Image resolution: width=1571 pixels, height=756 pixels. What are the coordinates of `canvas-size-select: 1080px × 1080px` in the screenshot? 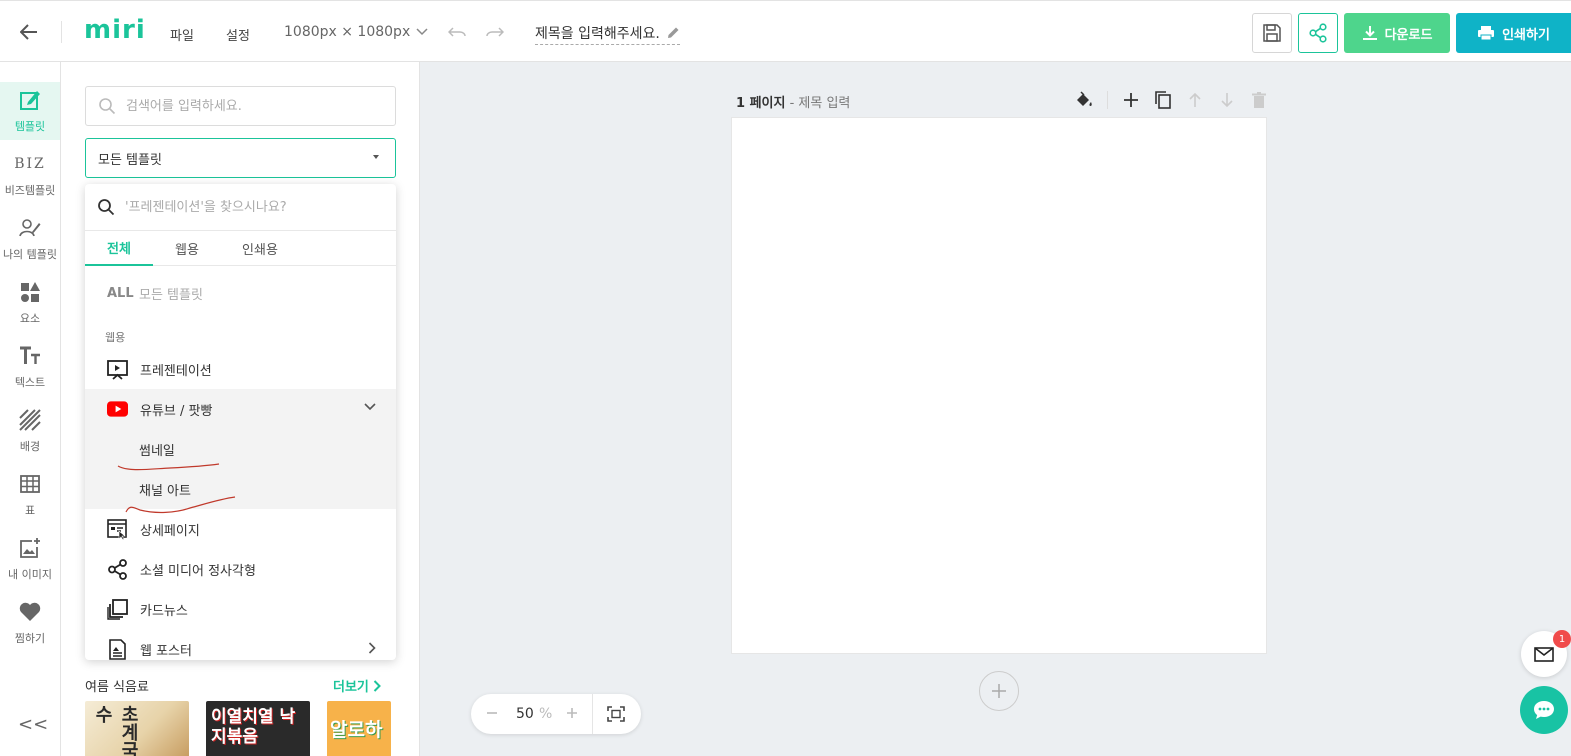 It's located at (356, 32).